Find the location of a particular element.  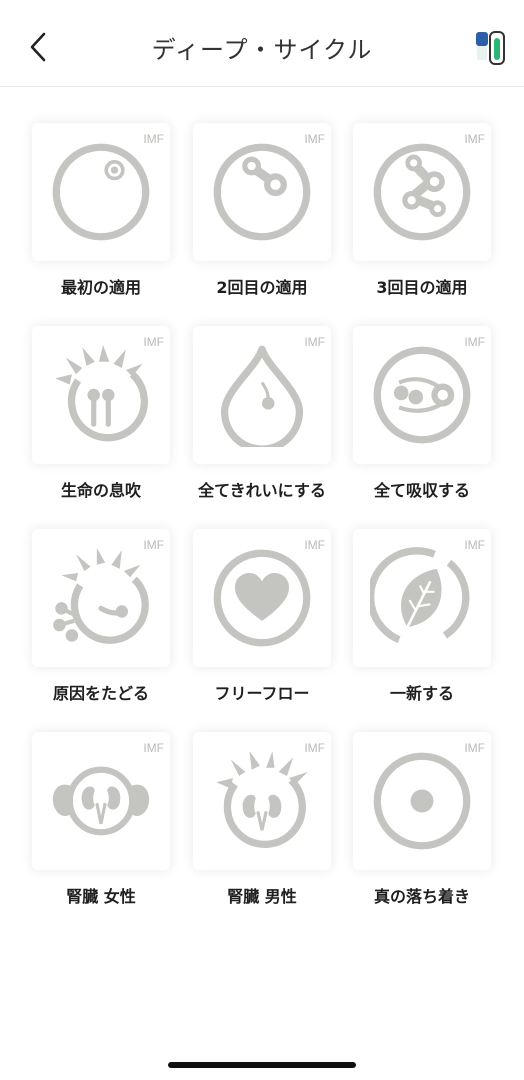

tile-trace-cause: IMF is located at coordinates (101, 598).